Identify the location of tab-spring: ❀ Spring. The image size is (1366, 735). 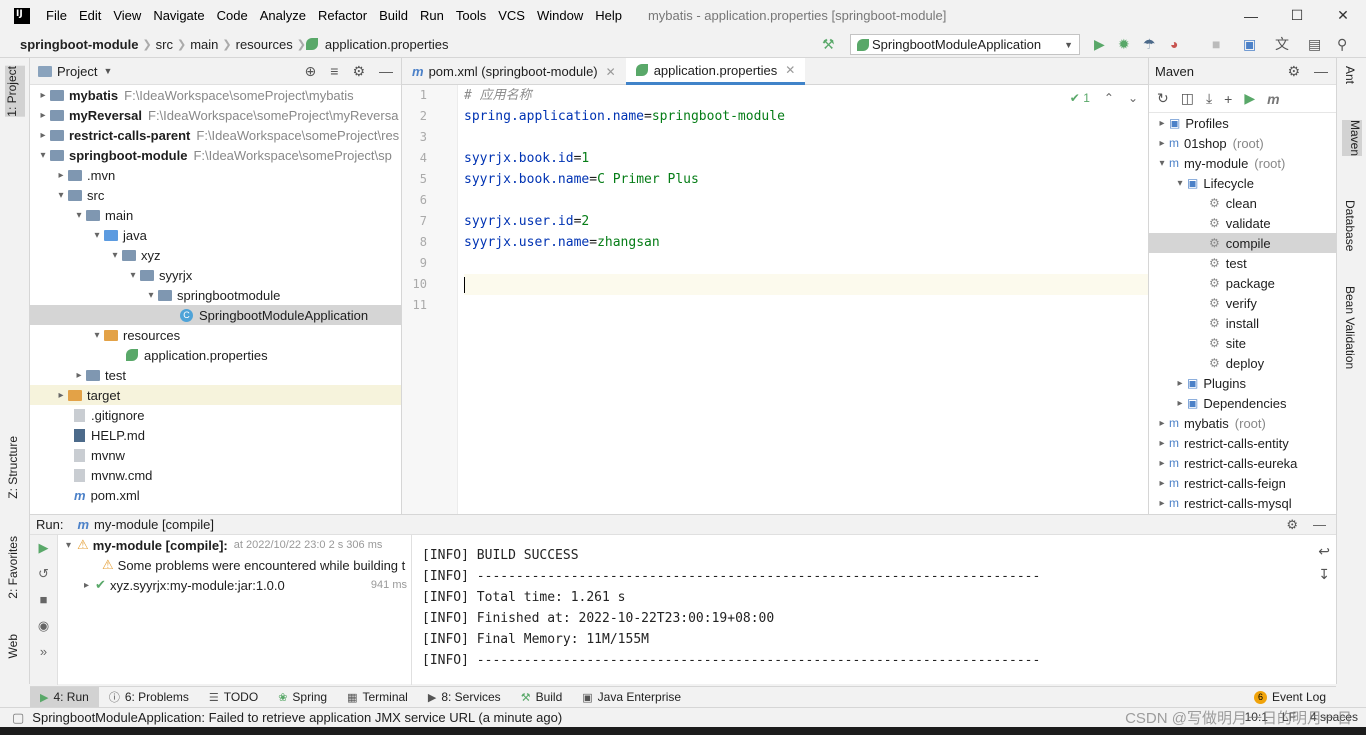
(302, 697).